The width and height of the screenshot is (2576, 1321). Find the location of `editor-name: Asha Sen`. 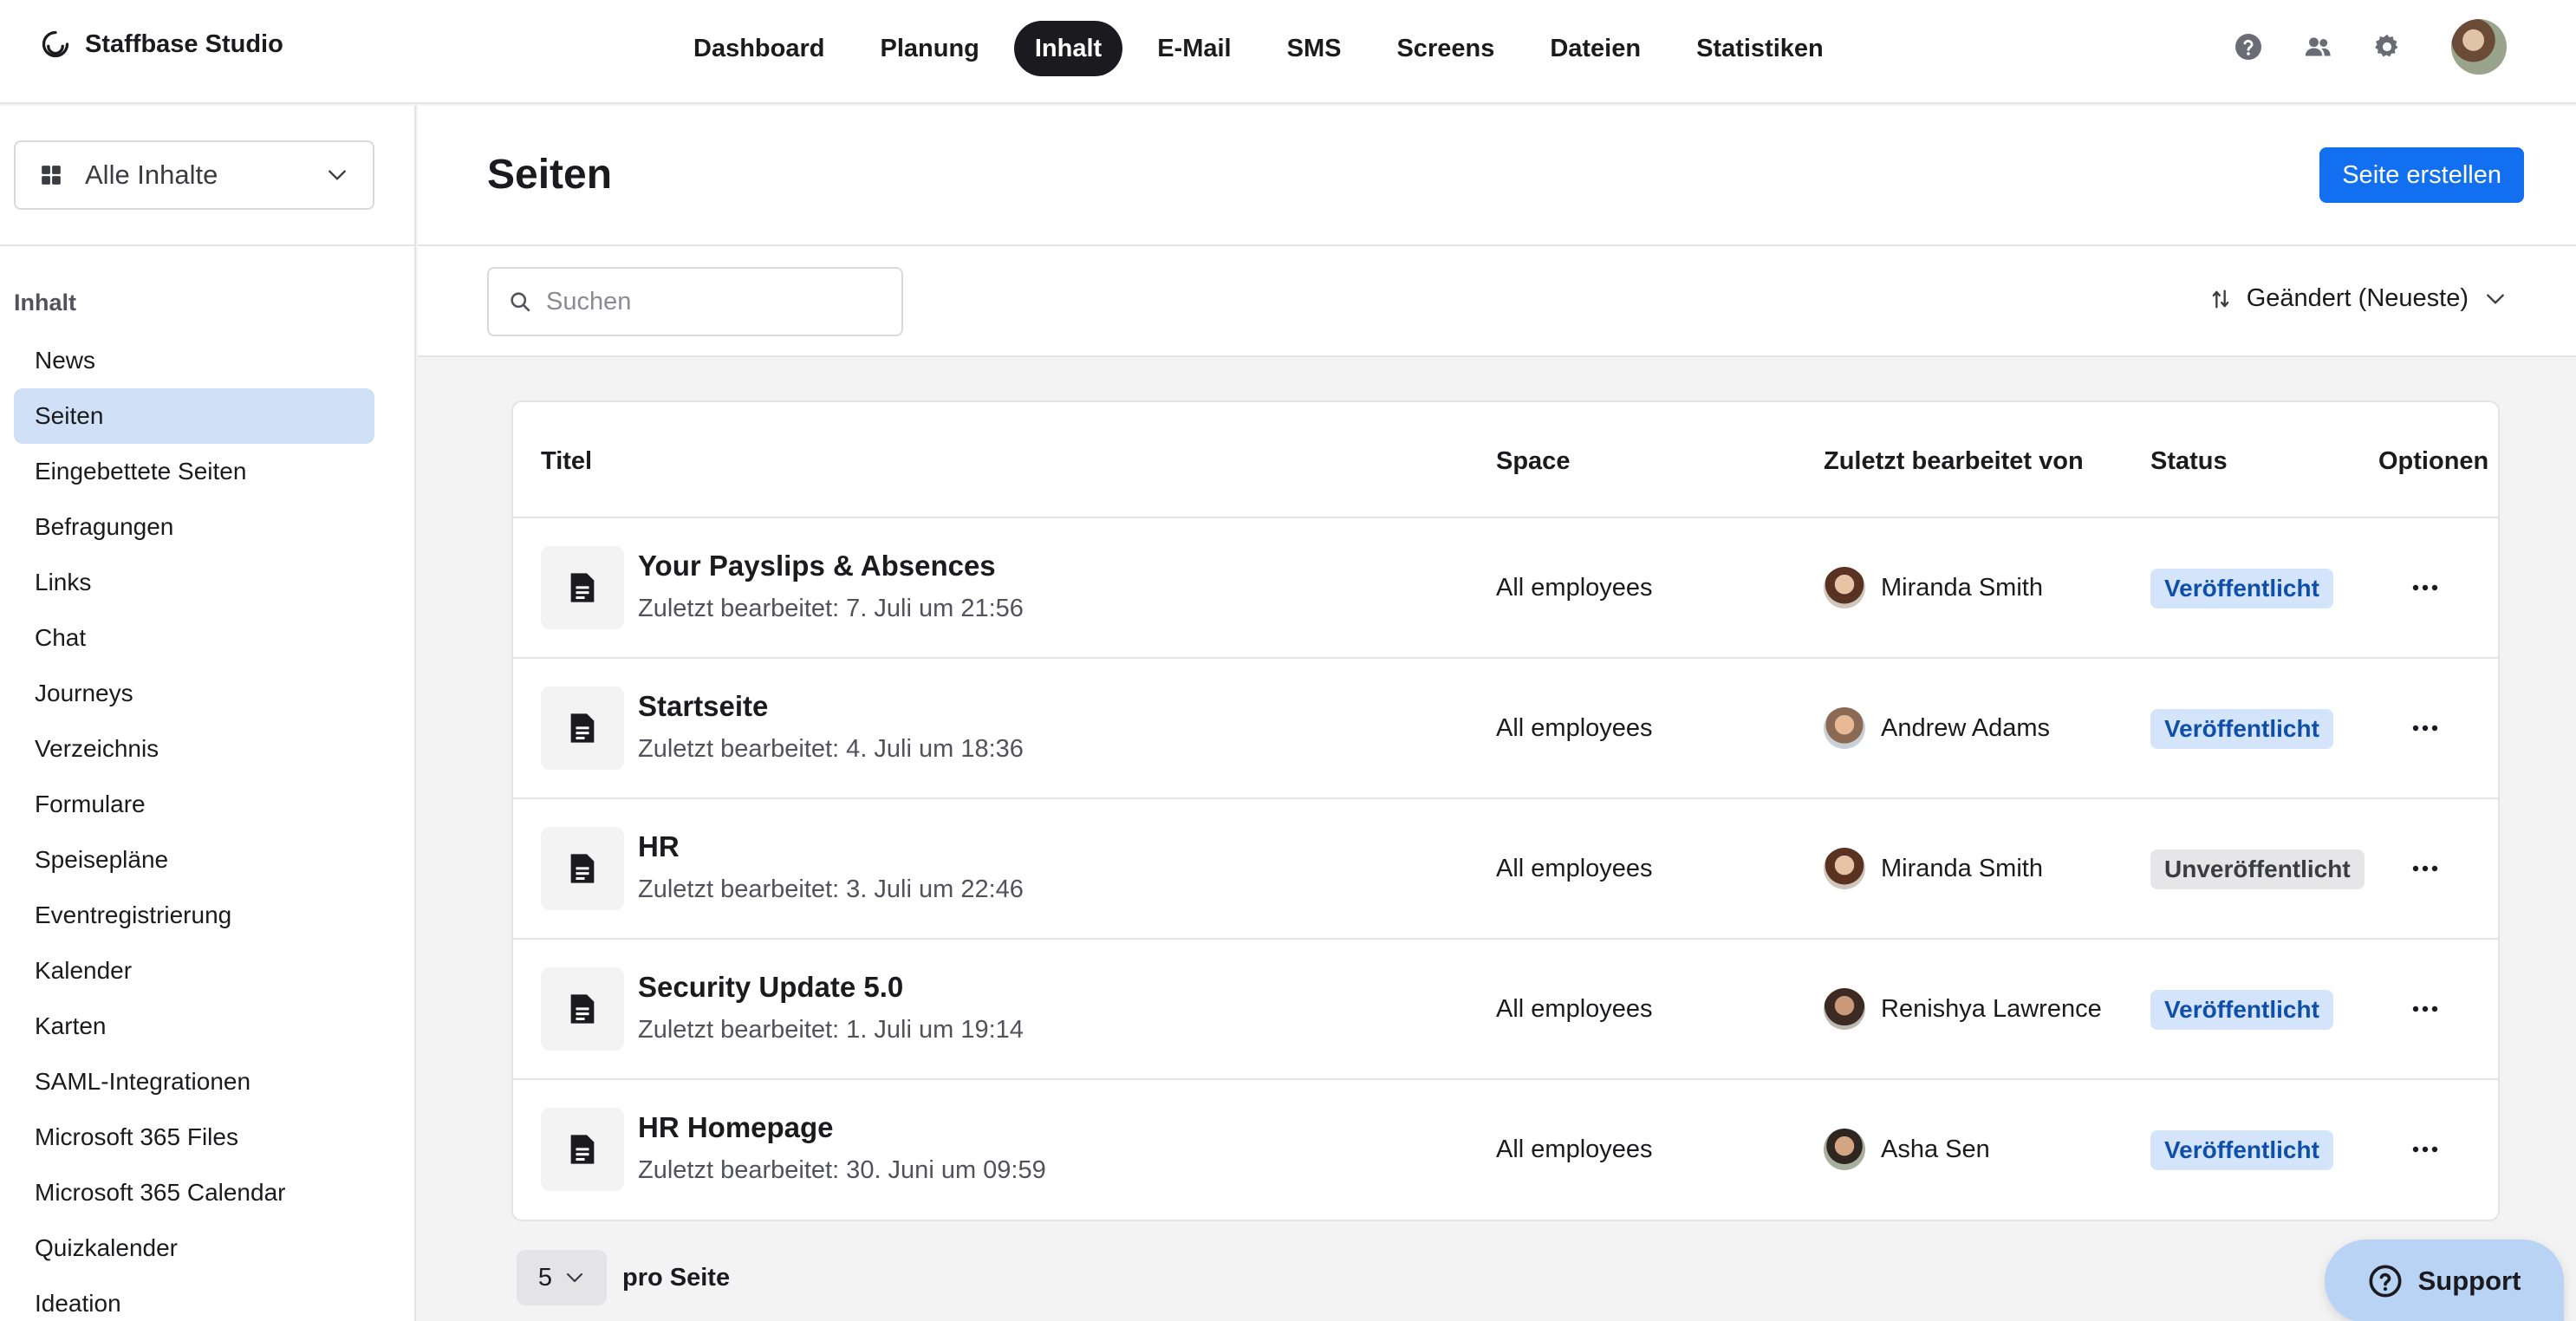

editor-name: Asha Sen is located at coordinates (1935, 1149).